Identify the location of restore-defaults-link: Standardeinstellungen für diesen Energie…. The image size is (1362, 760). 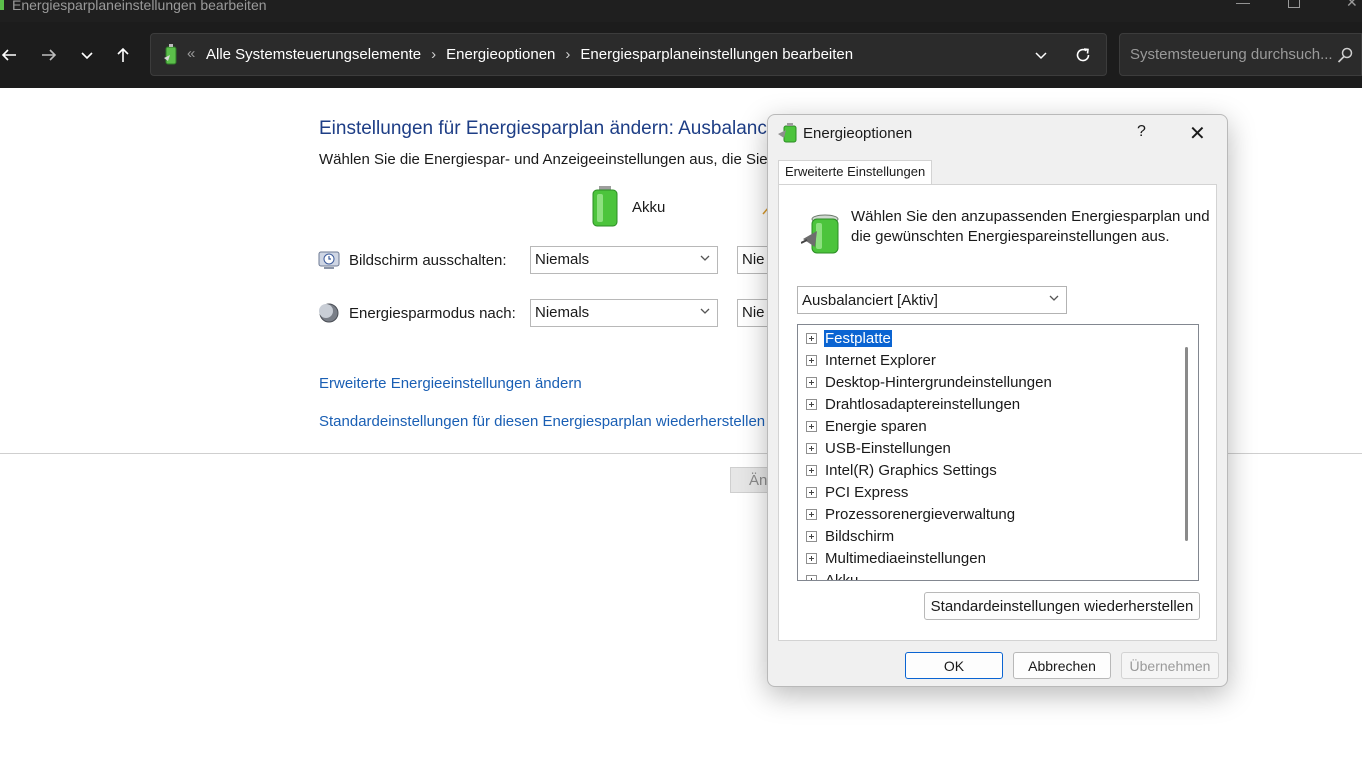
(542, 421).